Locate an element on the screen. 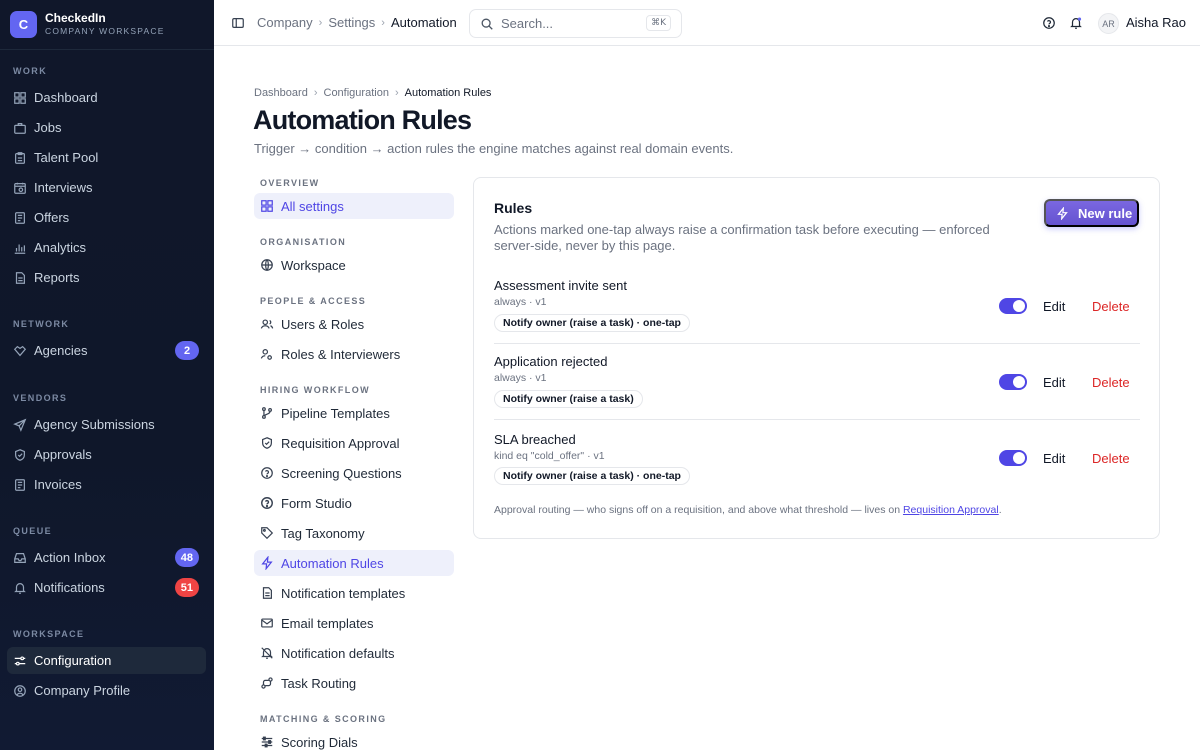 This screenshot has height=750, width=1200. chevron-right-icon: › is located at coordinates (383, 22).